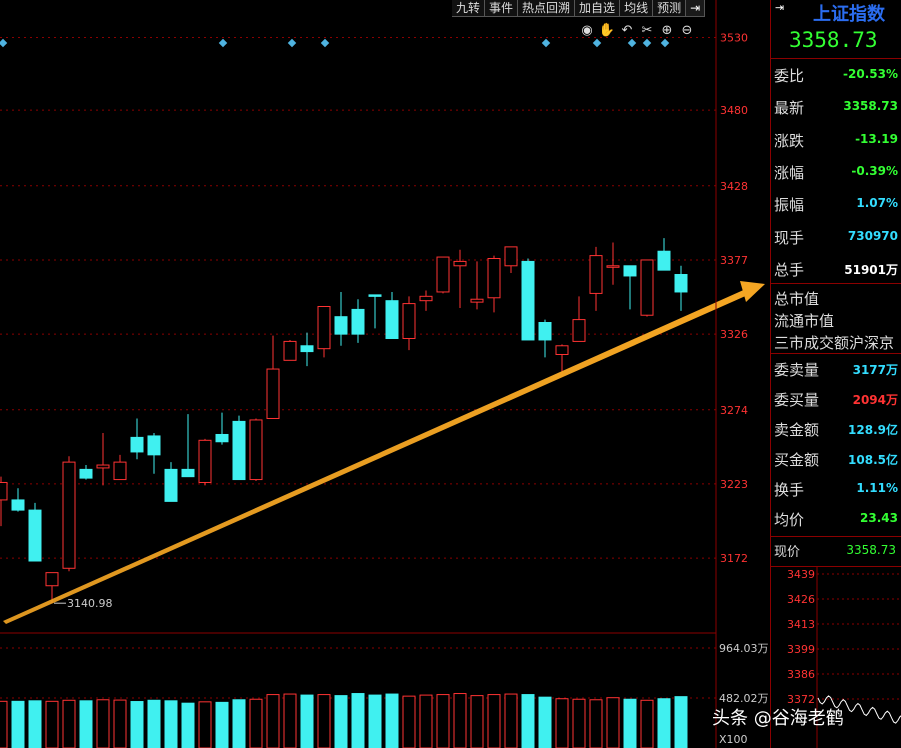  I want to click on quote-row-label: 涨跌, so click(789, 140).